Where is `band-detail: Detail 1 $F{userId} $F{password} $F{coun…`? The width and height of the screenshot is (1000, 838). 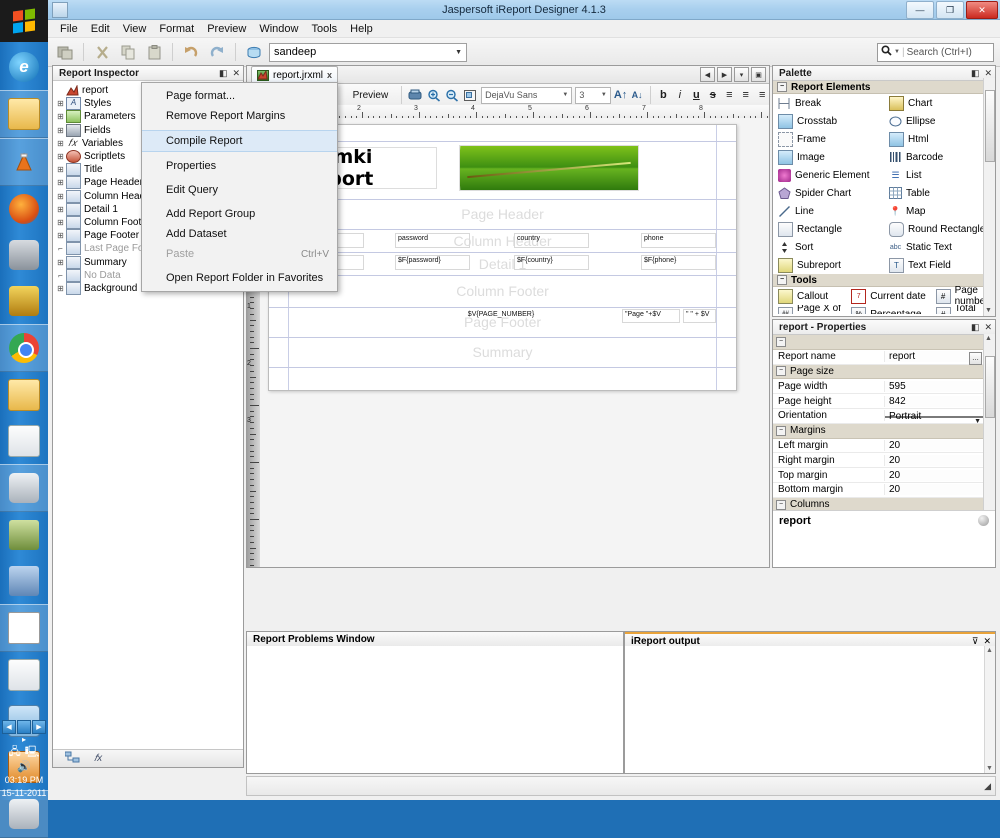
band-detail: Detail 1 $F{userId} $F{password} $F{coun… is located at coordinates (502, 264).